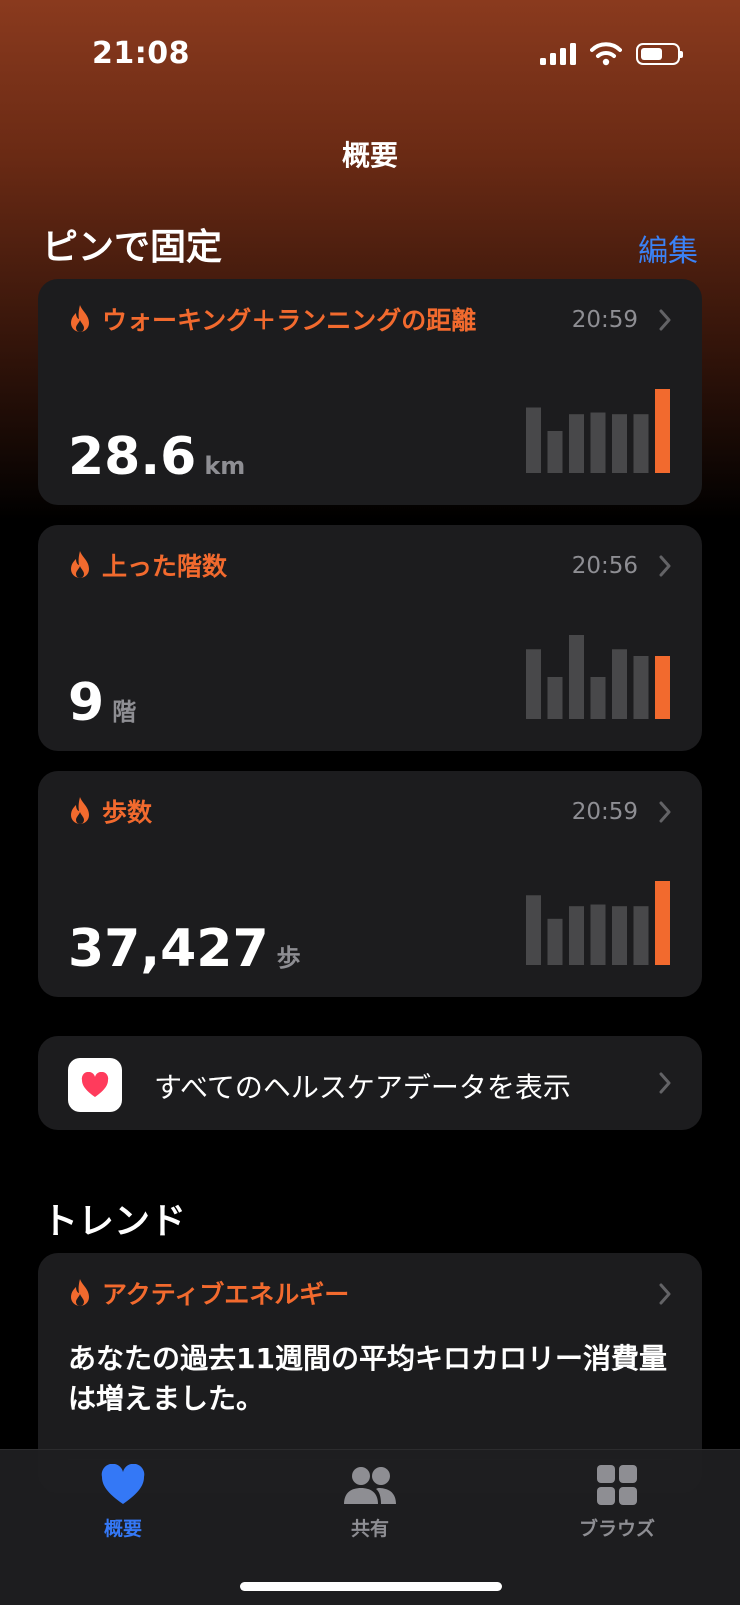  Describe the element at coordinates (123, 1483) in the screenshot. I see `heart-icon` at that location.